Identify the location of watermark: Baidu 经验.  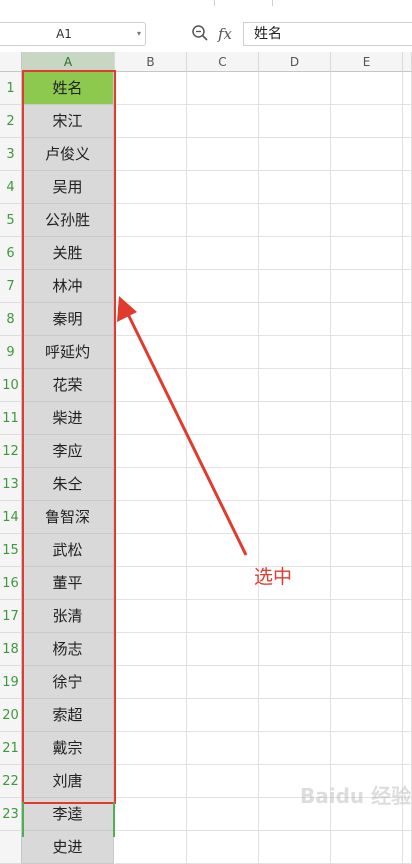
(356, 796).